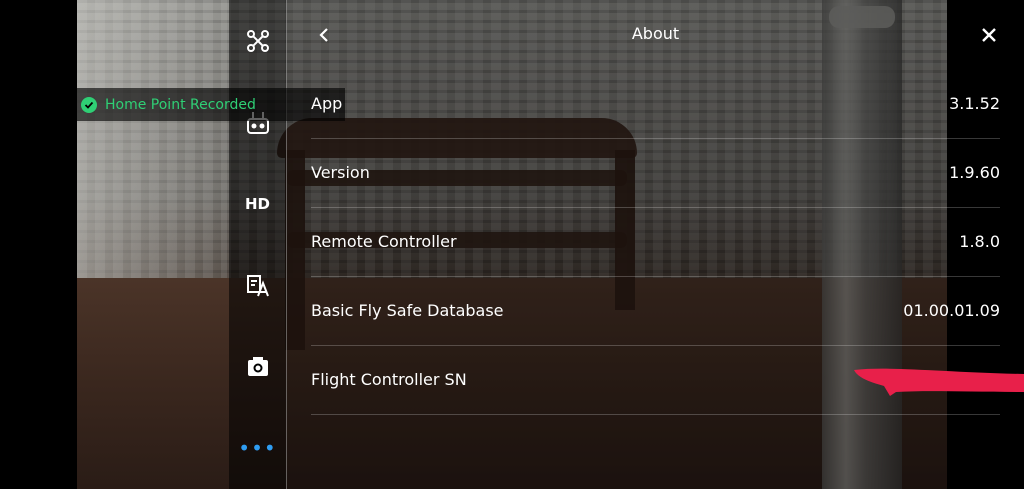  What do you see at coordinates (180, 104) in the screenshot?
I see `toast-text: Home Point Recorded` at bounding box center [180, 104].